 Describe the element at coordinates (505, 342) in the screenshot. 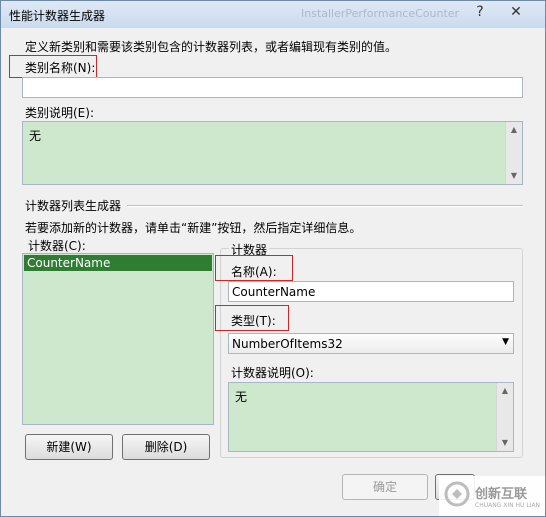

I see `chevron-down-icon: ▼` at that location.